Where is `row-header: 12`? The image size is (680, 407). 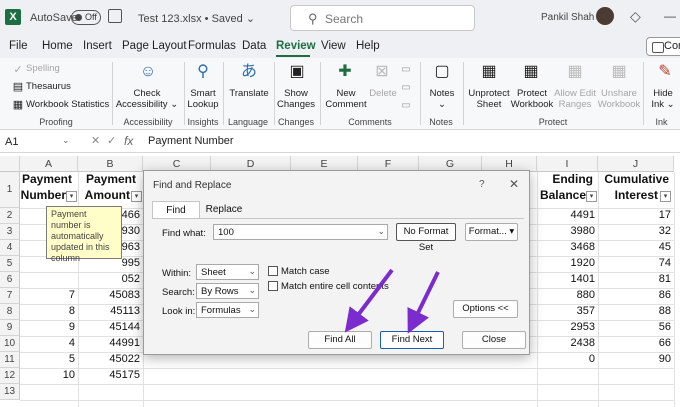
row-header: 12 is located at coordinates (10, 376).